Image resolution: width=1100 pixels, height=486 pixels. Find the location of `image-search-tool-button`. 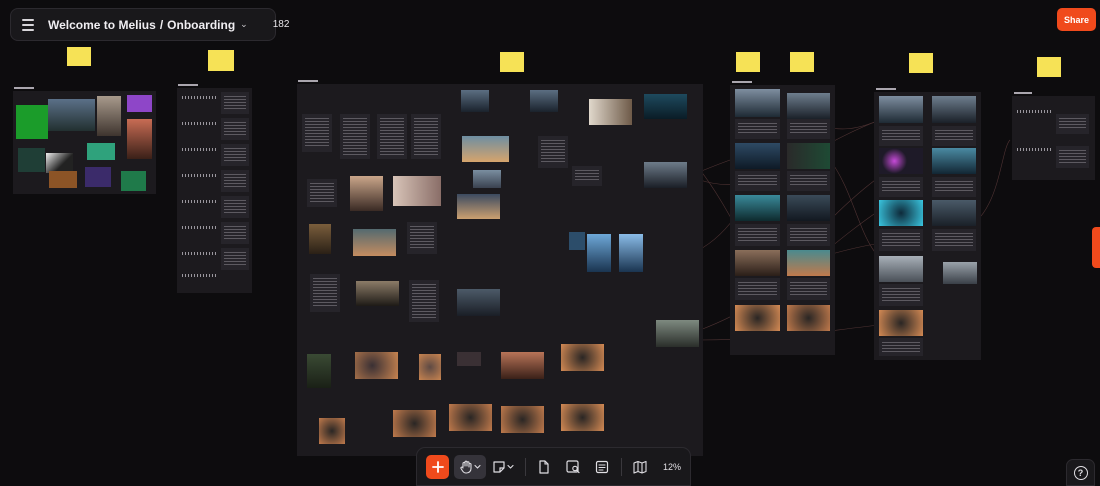

image-search-tool-button is located at coordinates (573, 467).